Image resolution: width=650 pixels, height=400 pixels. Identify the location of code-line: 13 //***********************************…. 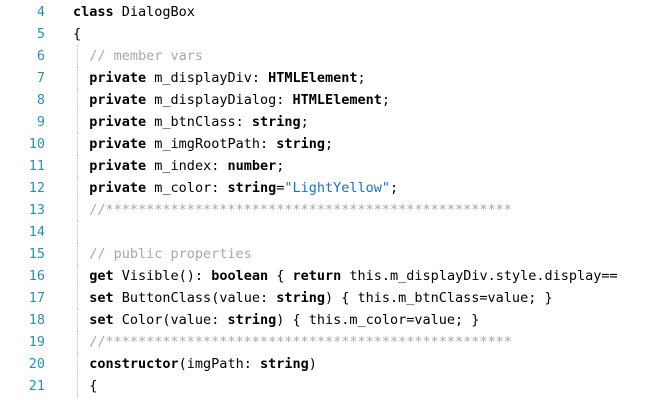
(325, 210).